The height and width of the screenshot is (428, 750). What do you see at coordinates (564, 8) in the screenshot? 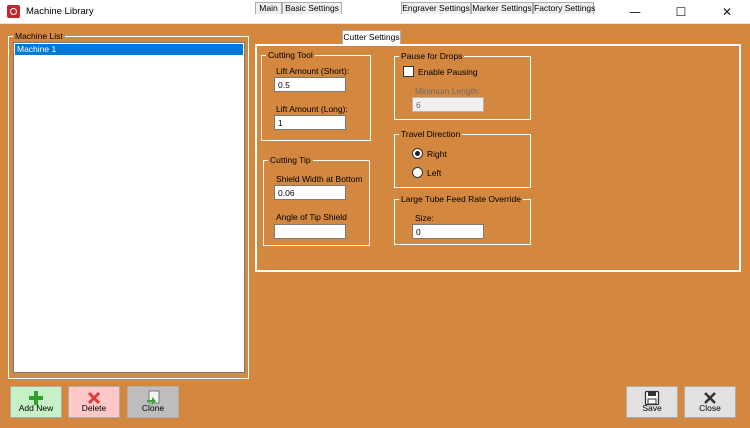
I see `tab-factory-settings: Factory Settings` at bounding box center [564, 8].